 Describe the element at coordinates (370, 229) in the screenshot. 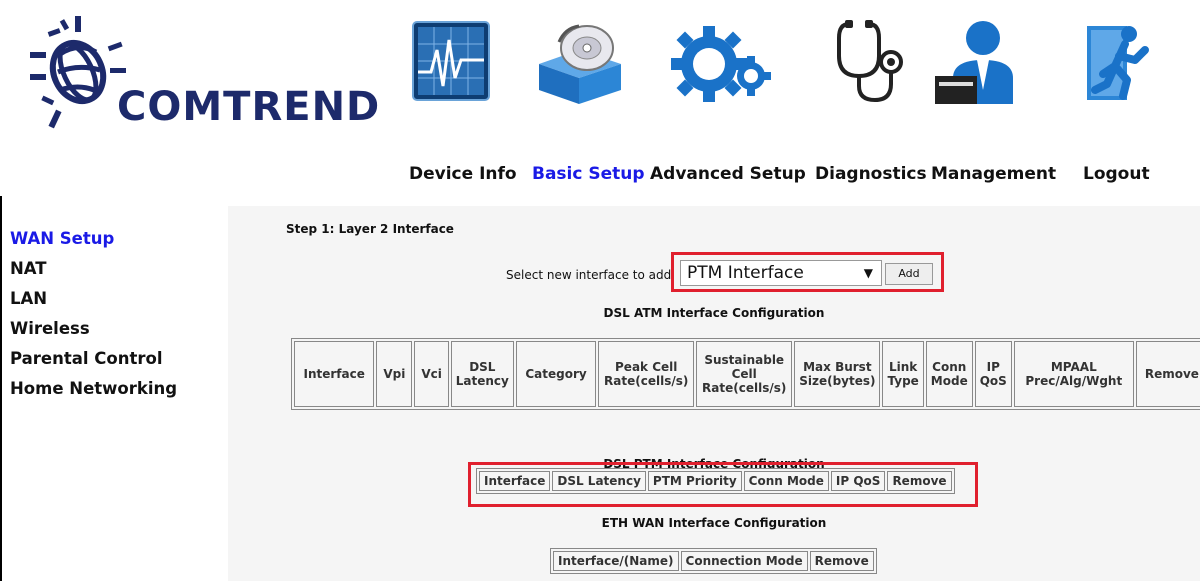

I see `step-title: Step 1: Layer 2 Interface` at that location.